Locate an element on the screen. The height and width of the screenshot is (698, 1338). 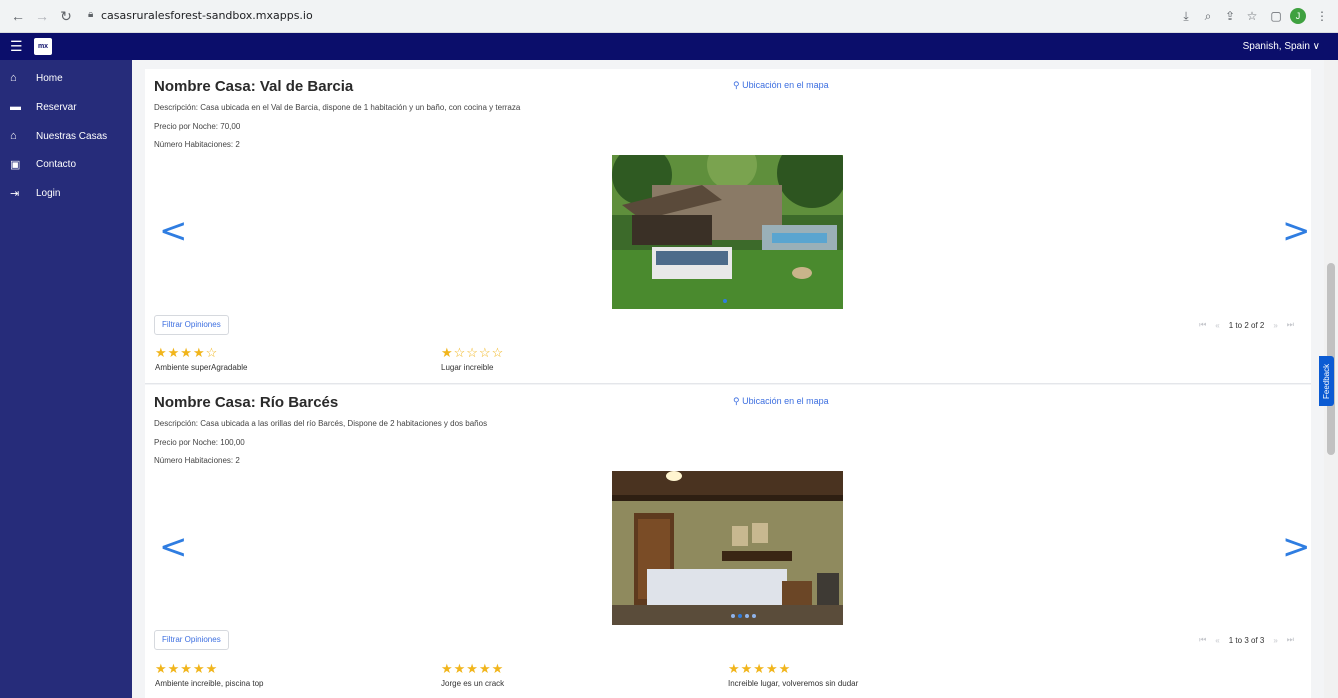
pager-status: 1 to 3 of 3 is located at coordinates (1246, 640).